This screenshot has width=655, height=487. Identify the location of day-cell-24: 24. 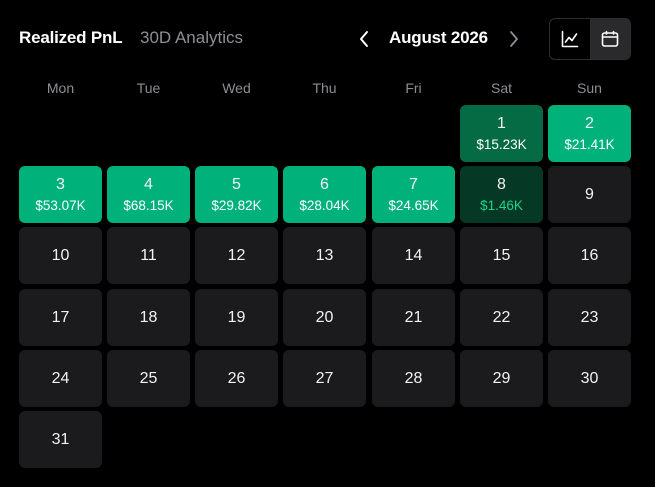
(60, 378).